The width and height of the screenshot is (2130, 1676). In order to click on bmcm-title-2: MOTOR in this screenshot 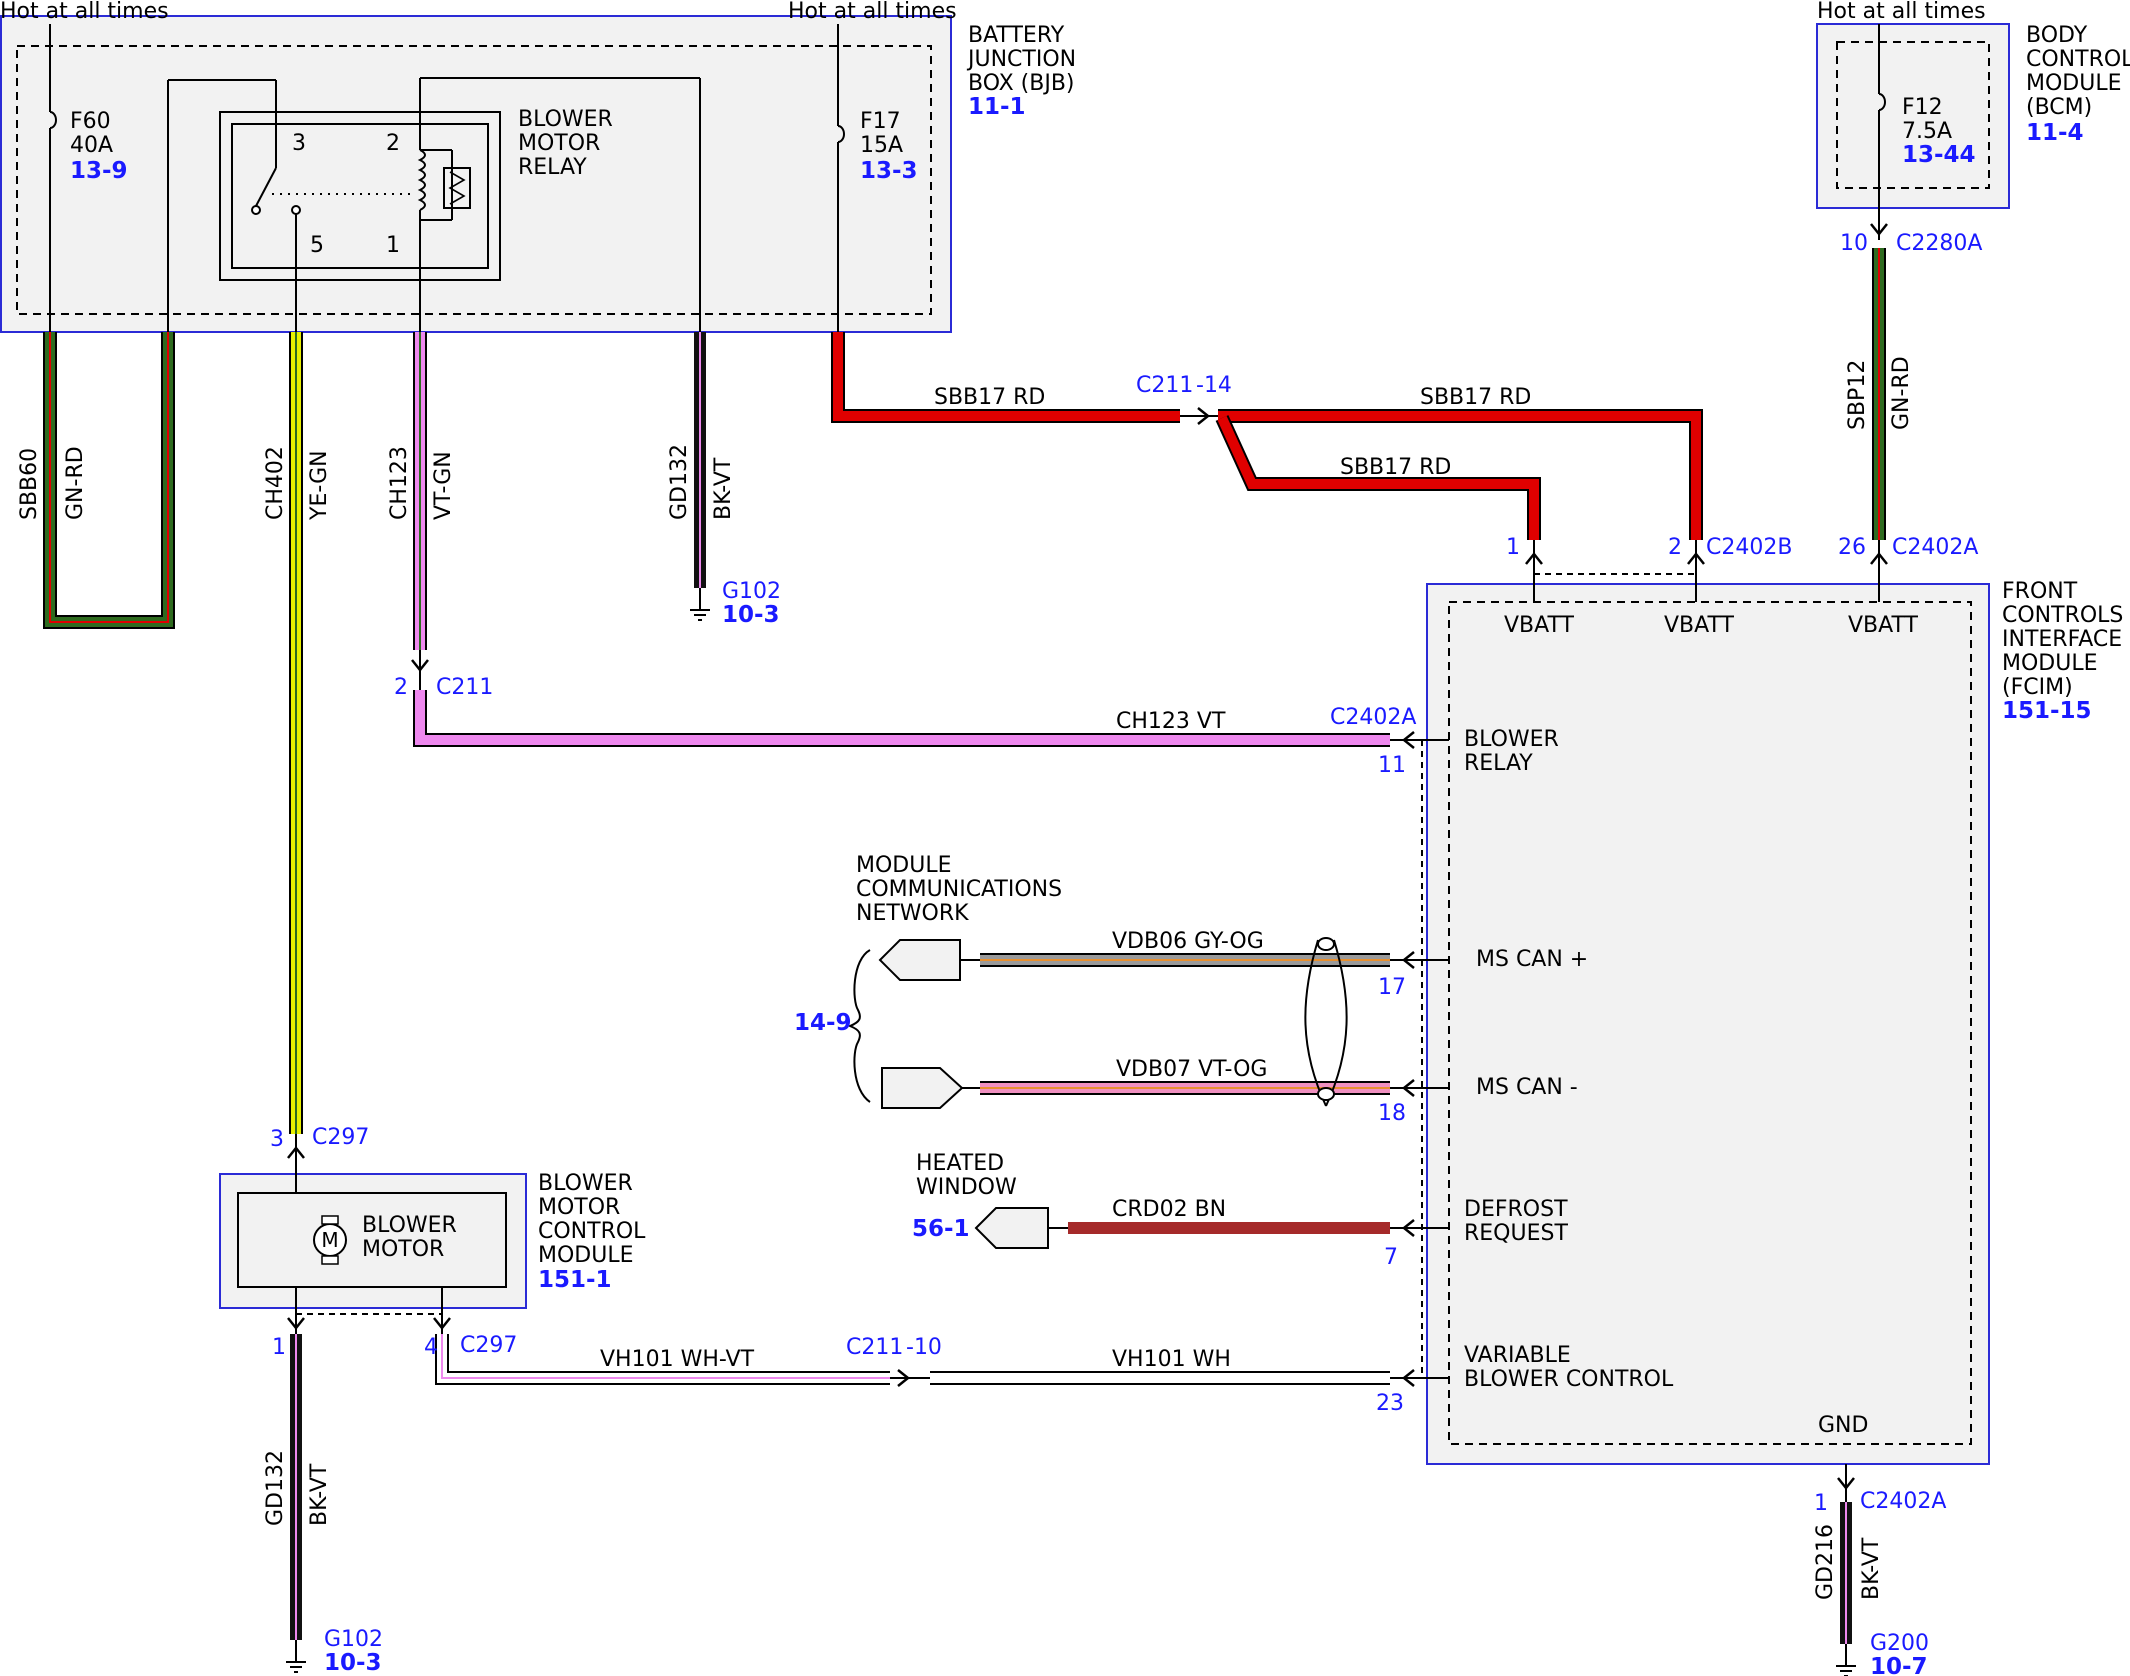, I will do `click(579, 1207)`.